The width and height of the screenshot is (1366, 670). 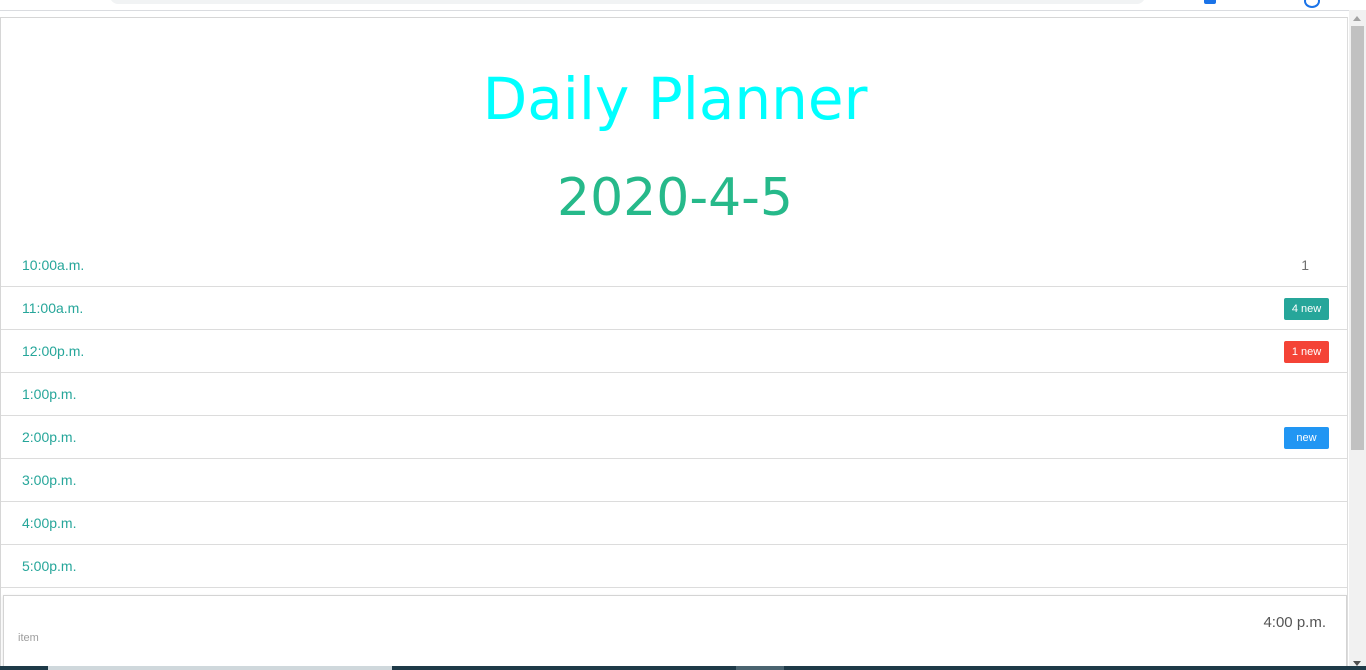 I want to click on extension-icon, so click(x=1210, y=2).